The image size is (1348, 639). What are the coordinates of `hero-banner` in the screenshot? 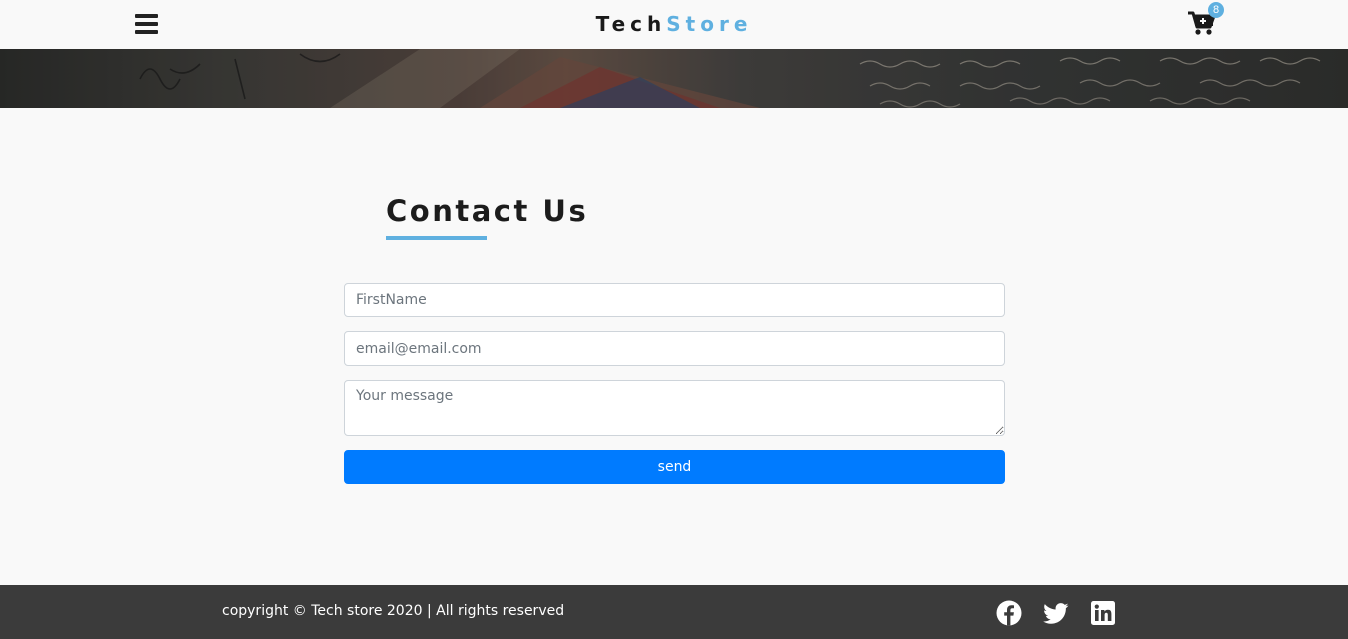 It's located at (674, 78).